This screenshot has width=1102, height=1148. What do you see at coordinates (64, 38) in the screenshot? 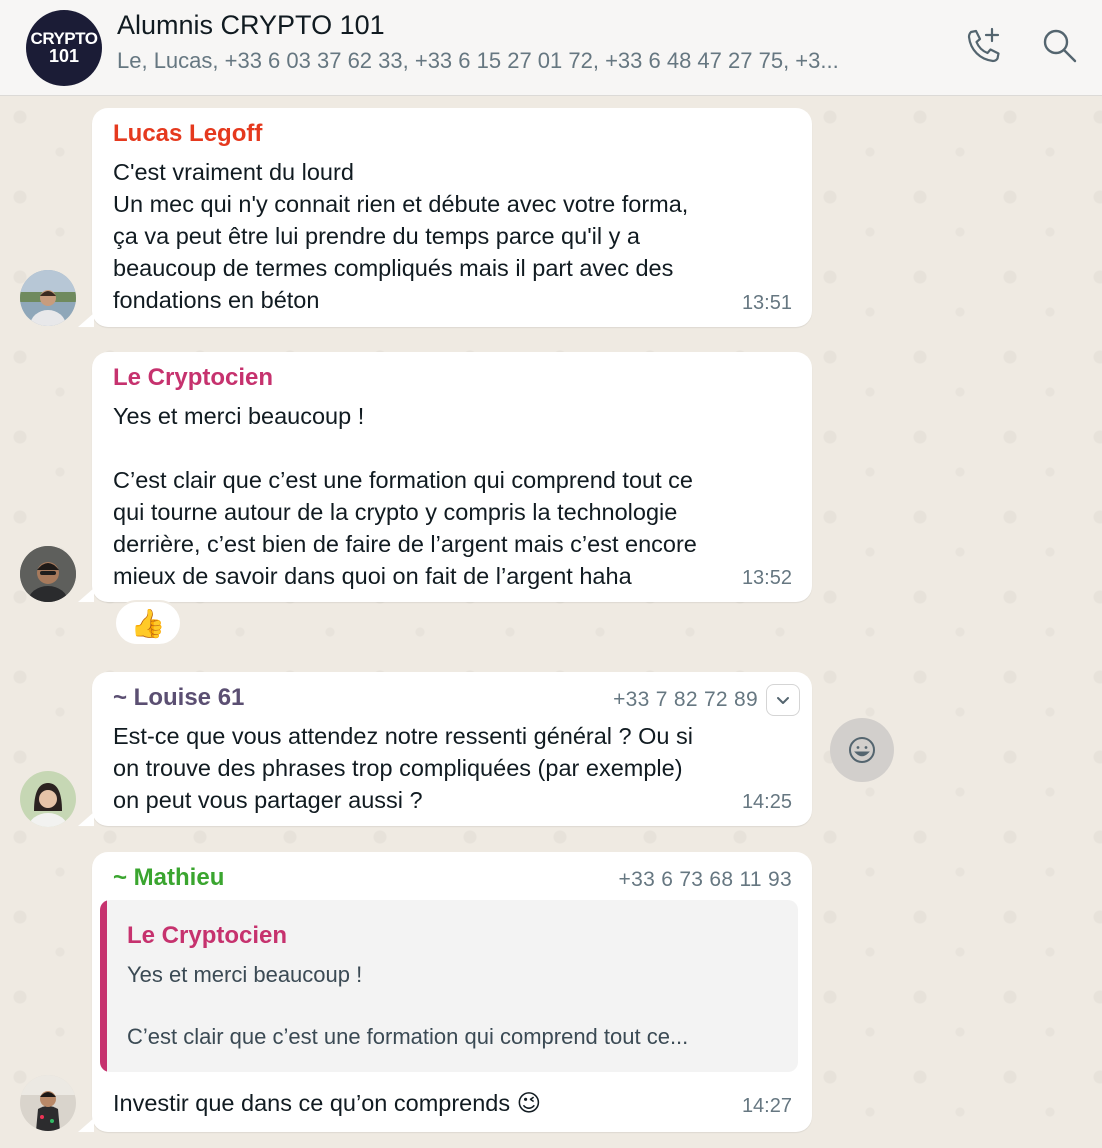
I see `group-avatar-line1: CRYPTO` at bounding box center [64, 38].